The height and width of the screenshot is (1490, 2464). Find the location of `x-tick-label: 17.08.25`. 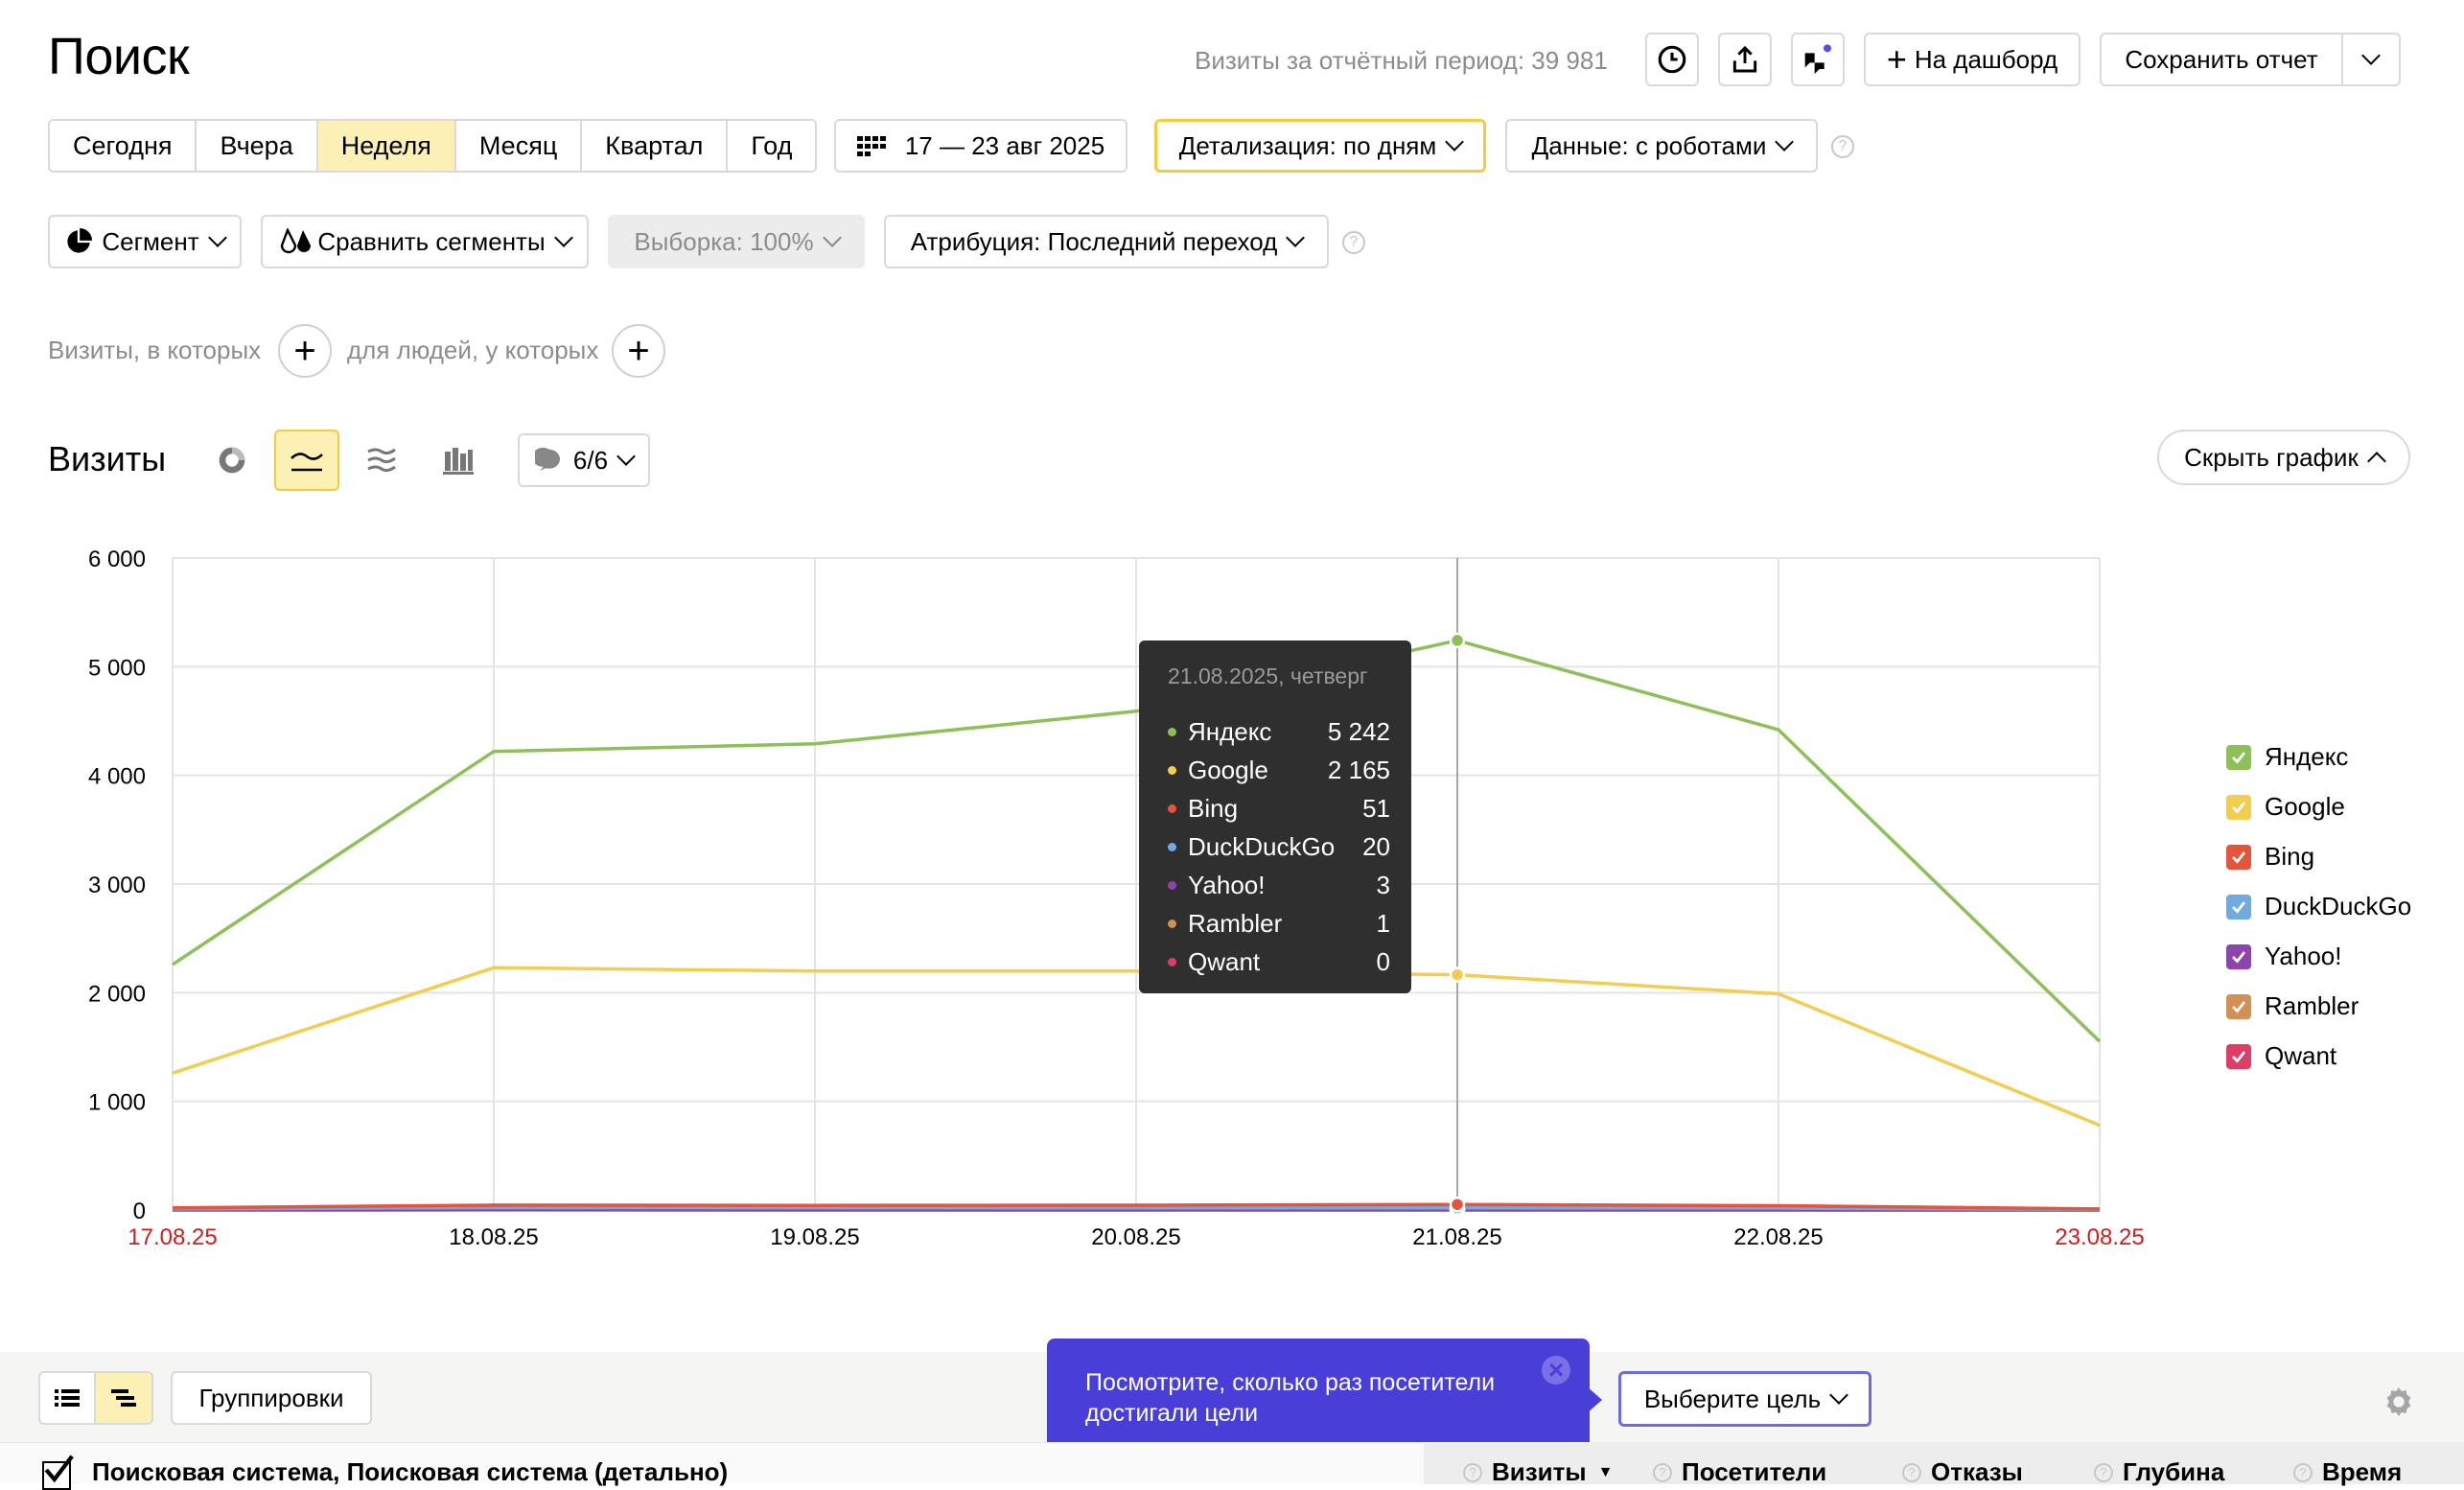

x-tick-label: 17.08.25 is located at coordinates (172, 1237).